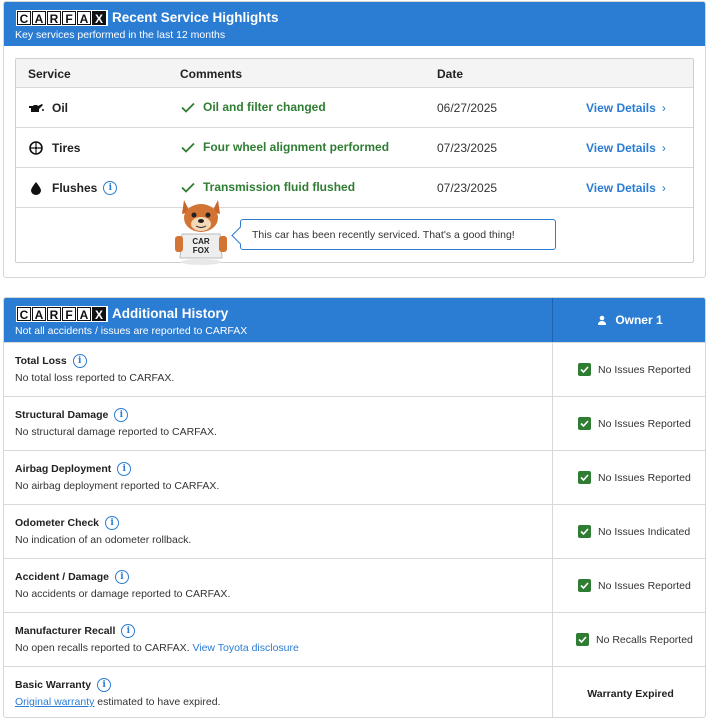 This screenshot has height=720, width=708. What do you see at coordinates (245, 648) in the screenshot?
I see `toyota-disclosure-link: View Toyota disclosure` at bounding box center [245, 648].